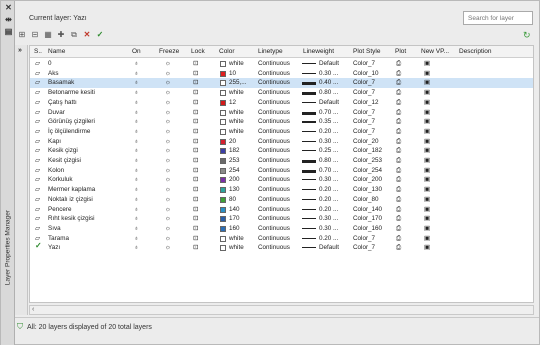 The width and height of the screenshot is (540, 345). I want to click on col-linetype: Linetype, so click(270, 51).